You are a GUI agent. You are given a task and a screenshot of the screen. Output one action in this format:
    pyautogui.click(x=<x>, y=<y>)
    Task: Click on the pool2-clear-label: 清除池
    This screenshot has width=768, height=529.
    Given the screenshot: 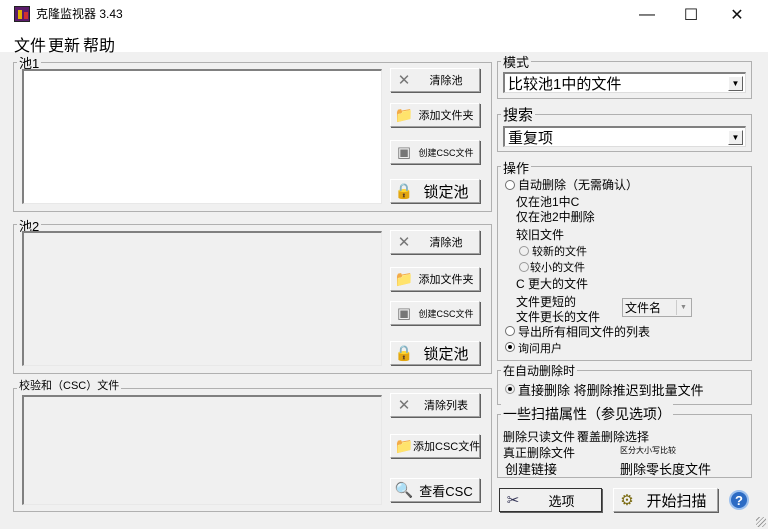 What is the action you would take?
    pyautogui.click(x=446, y=243)
    